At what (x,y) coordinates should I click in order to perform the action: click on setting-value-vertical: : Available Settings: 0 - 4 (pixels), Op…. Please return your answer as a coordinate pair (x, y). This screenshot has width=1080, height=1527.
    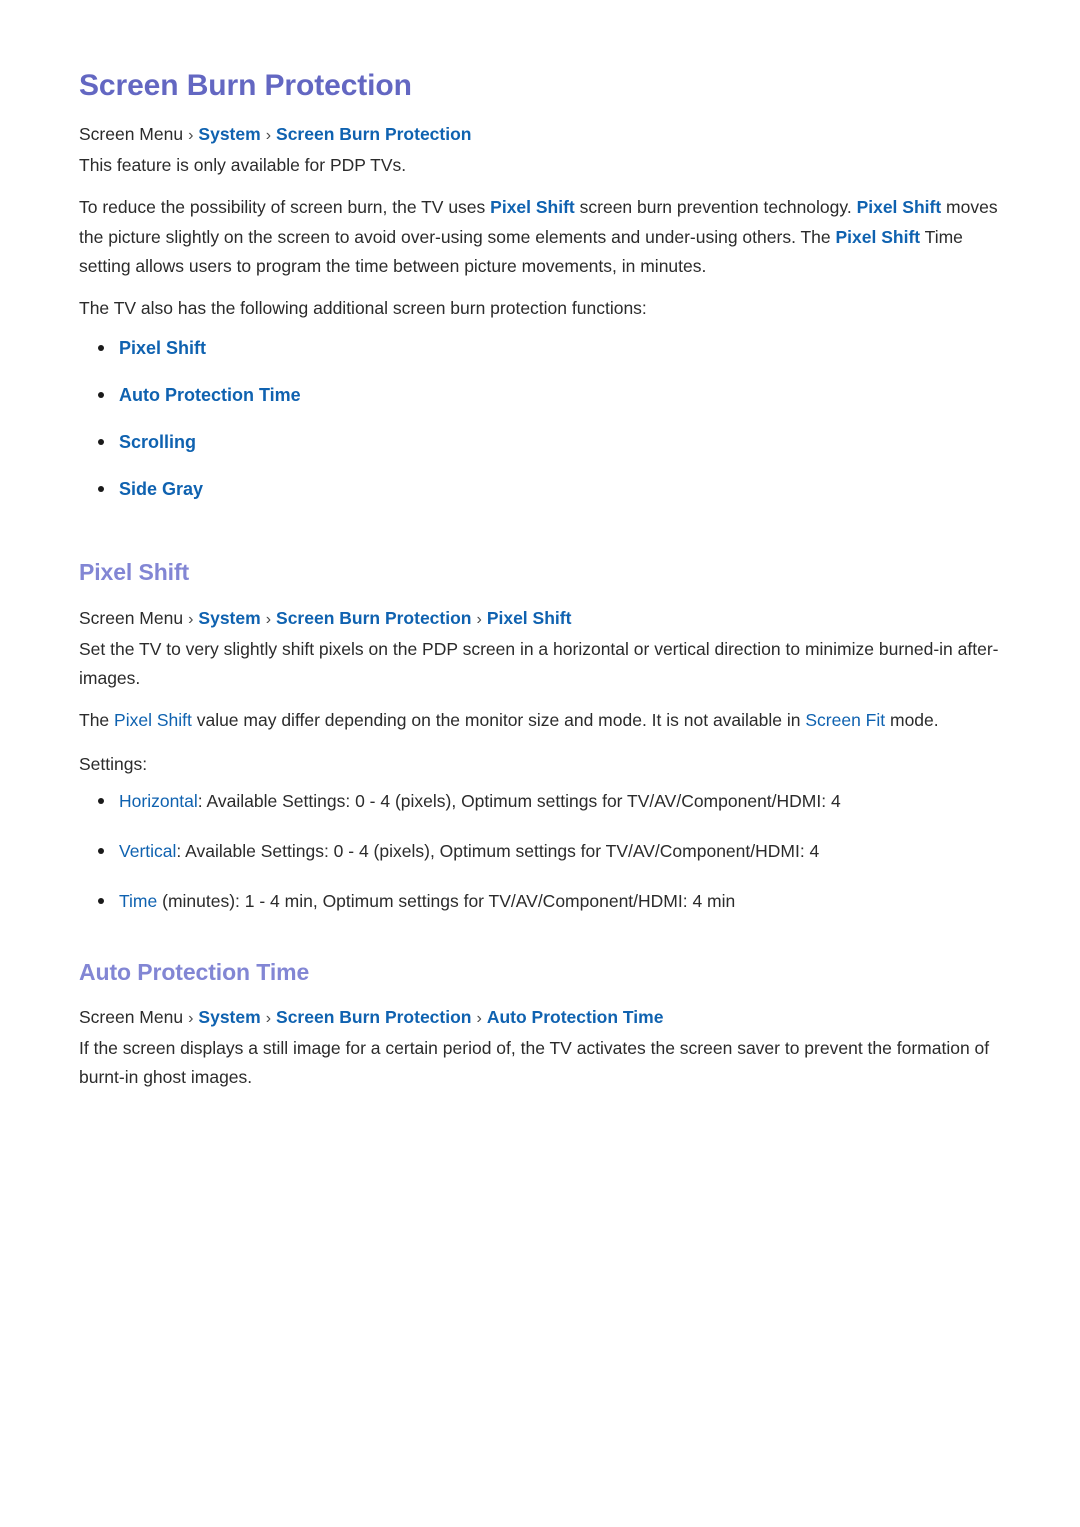
    Looking at the image, I should click on (498, 850).